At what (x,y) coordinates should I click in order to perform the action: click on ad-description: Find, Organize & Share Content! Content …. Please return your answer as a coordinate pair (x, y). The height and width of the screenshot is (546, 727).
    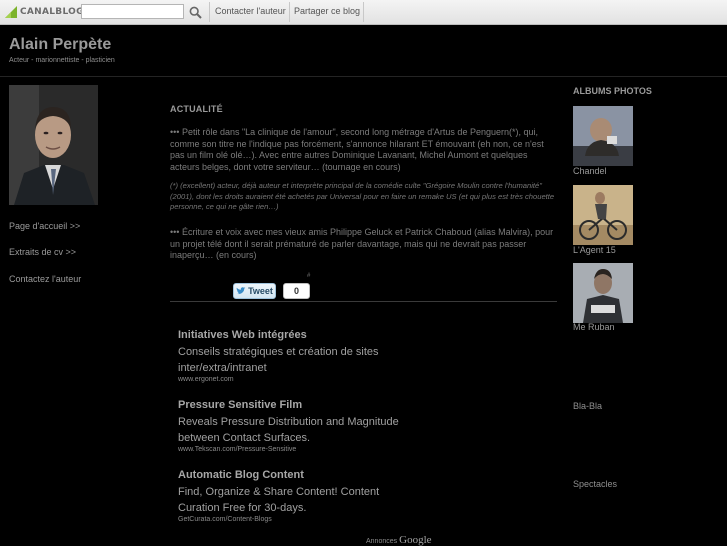
    Looking at the image, I should click on (298, 500).